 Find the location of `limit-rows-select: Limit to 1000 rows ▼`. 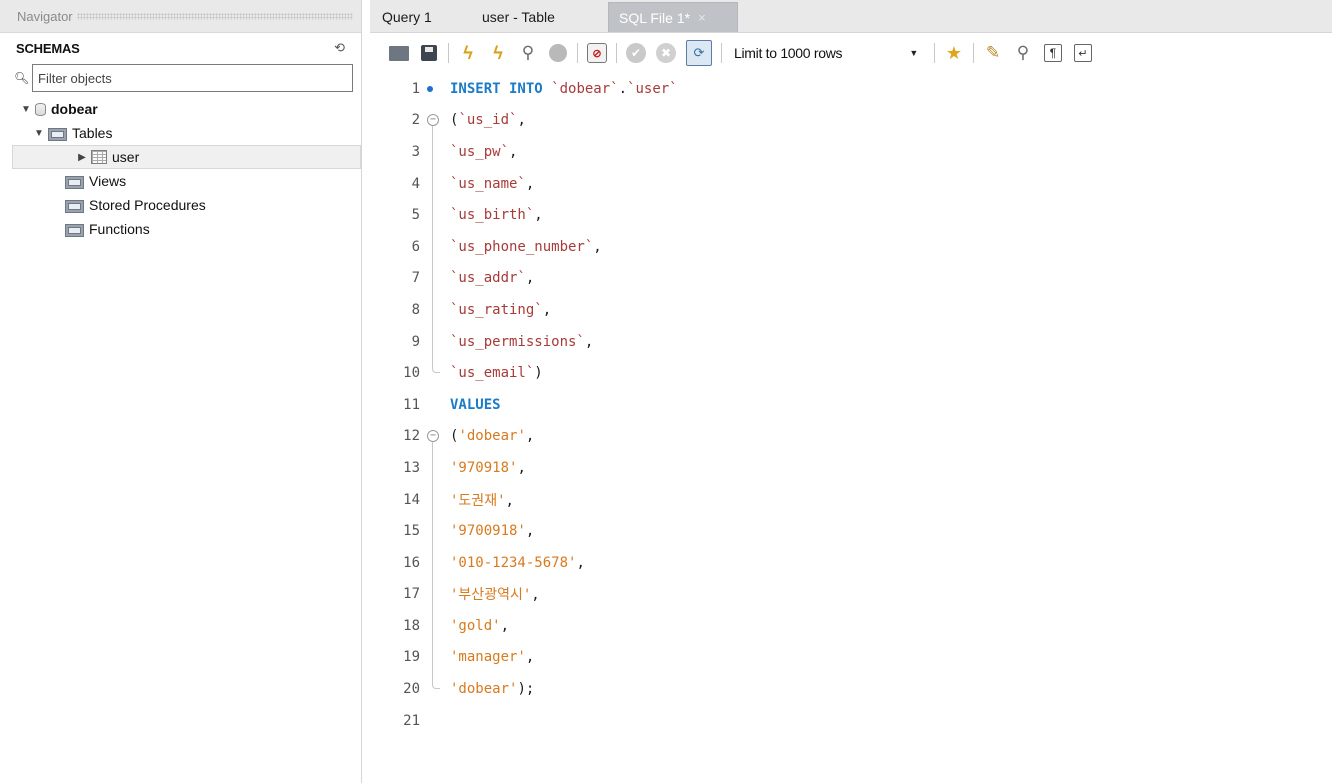

limit-rows-select: Limit to 1000 rows ▼ is located at coordinates (828, 53).